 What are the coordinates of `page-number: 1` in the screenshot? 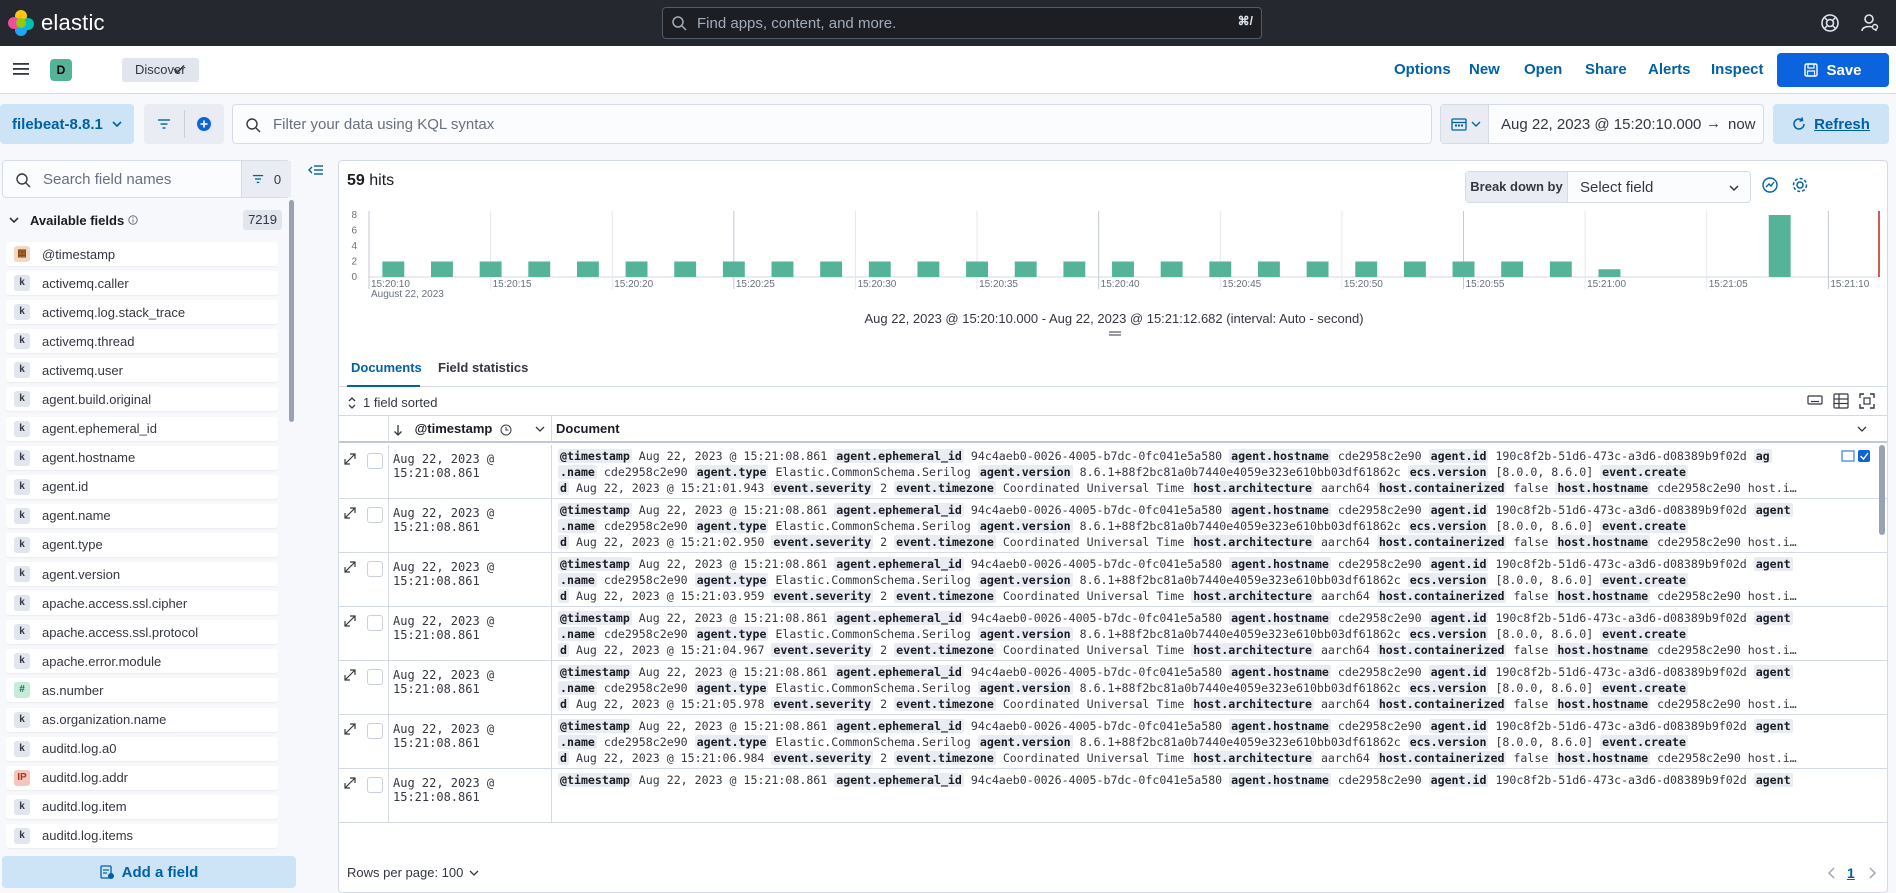 It's located at (1851, 873).